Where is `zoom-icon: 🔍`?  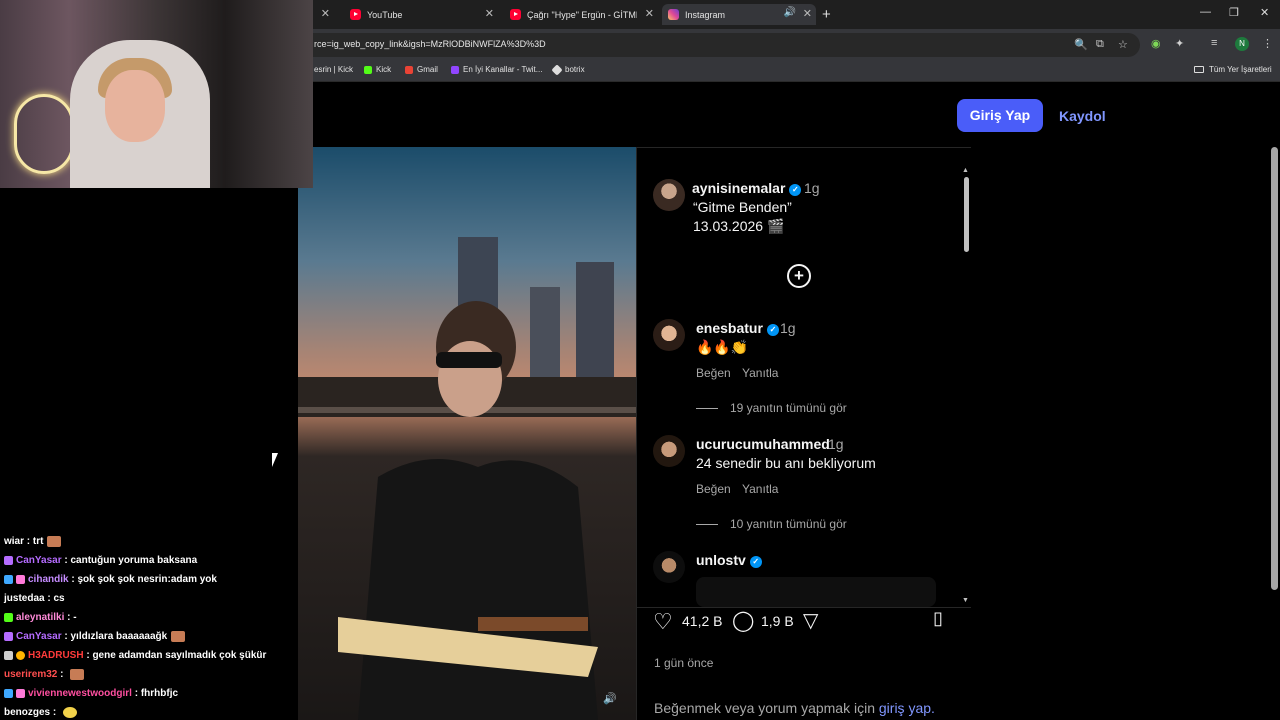
zoom-icon: 🔍 is located at coordinates (1081, 44).